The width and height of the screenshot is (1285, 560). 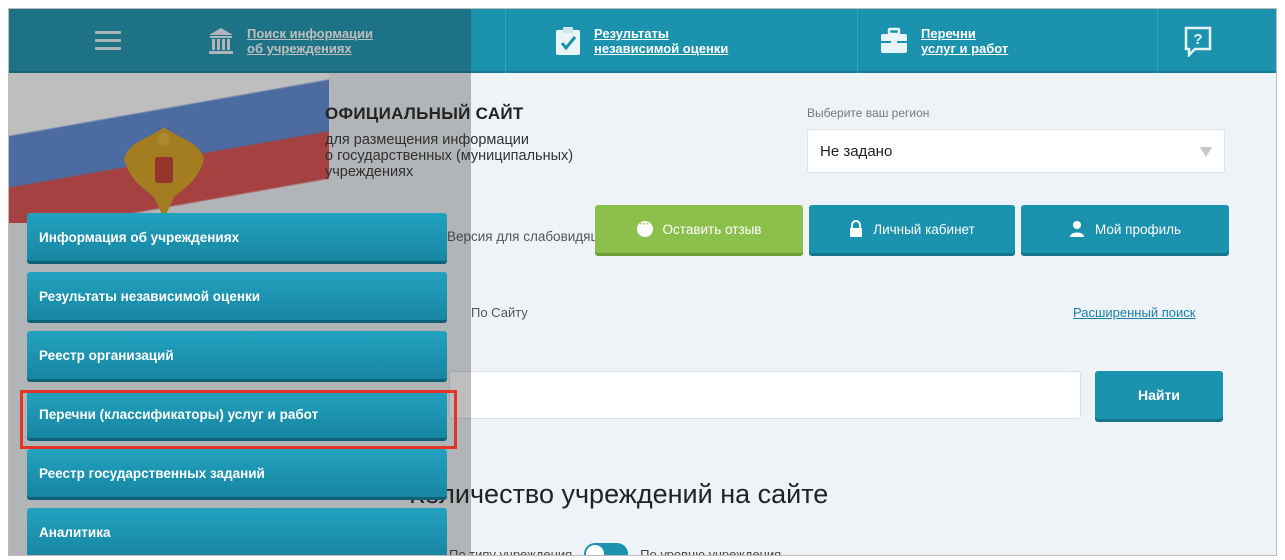 What do you see at coordinates (238, 419) in the screenshot?
I see `highlight-frame` at bounding box center [238, 419].